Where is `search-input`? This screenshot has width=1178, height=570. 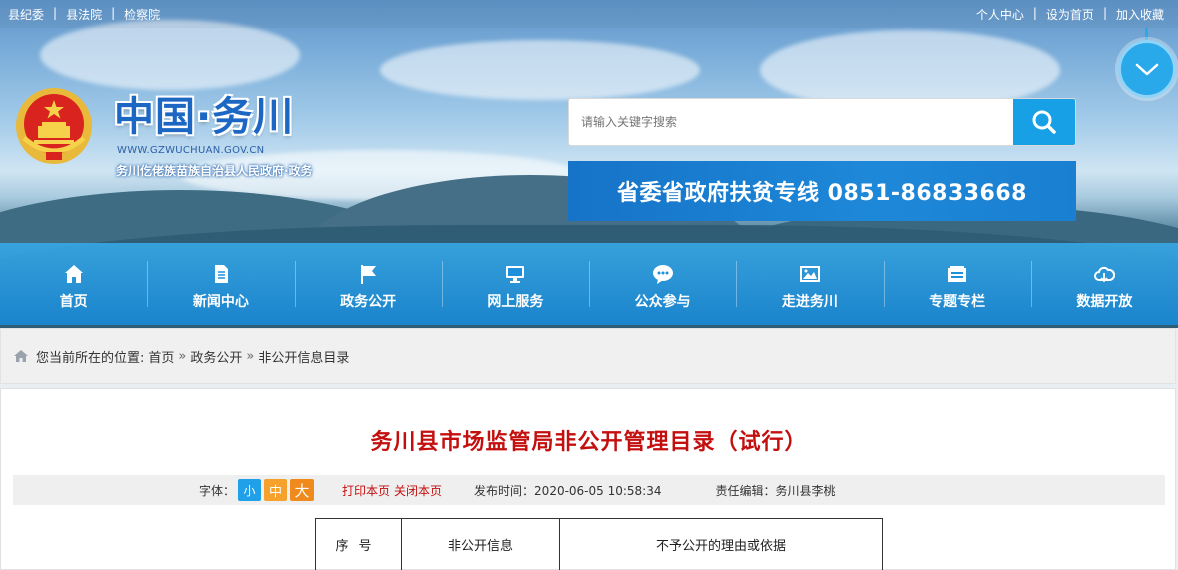 search-input is located at coordinates (791, 122).